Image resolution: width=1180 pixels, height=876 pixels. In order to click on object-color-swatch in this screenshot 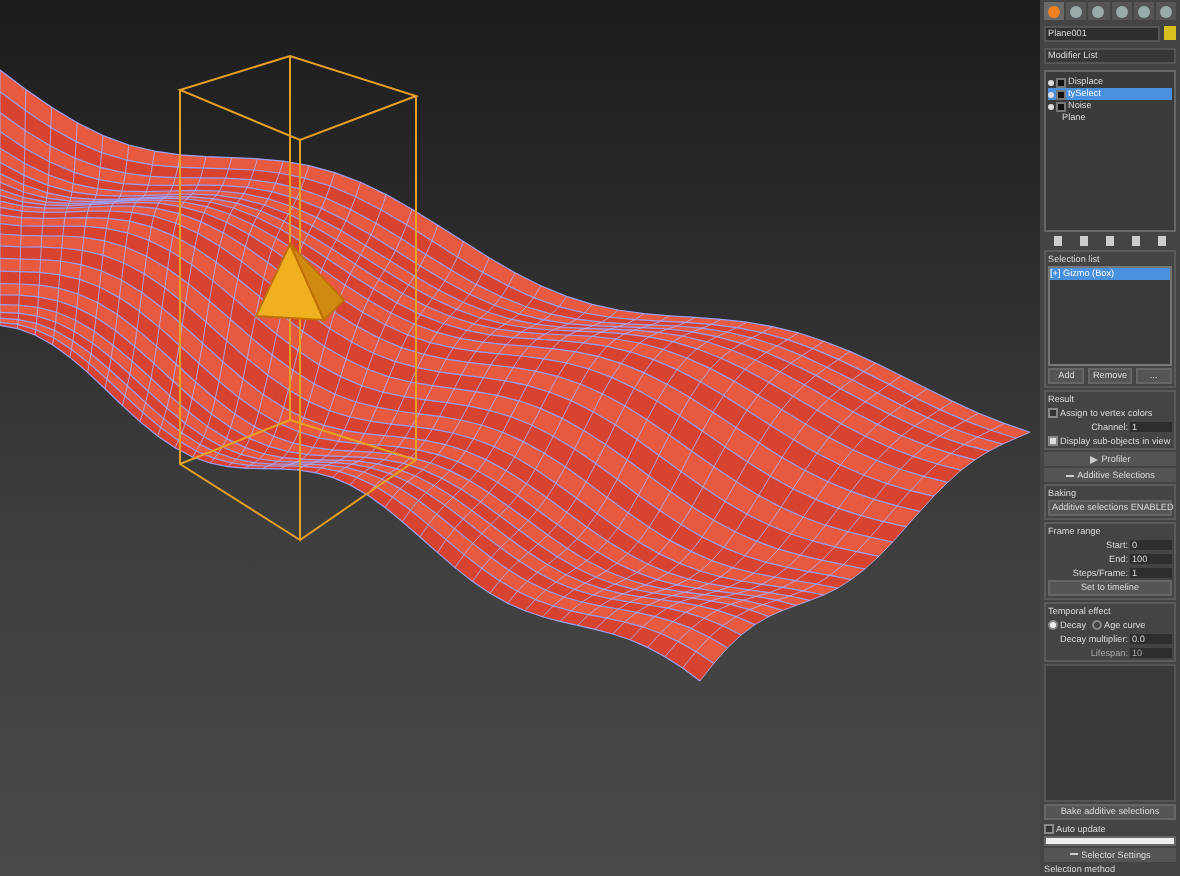, I will do `click(1170, 33)`.